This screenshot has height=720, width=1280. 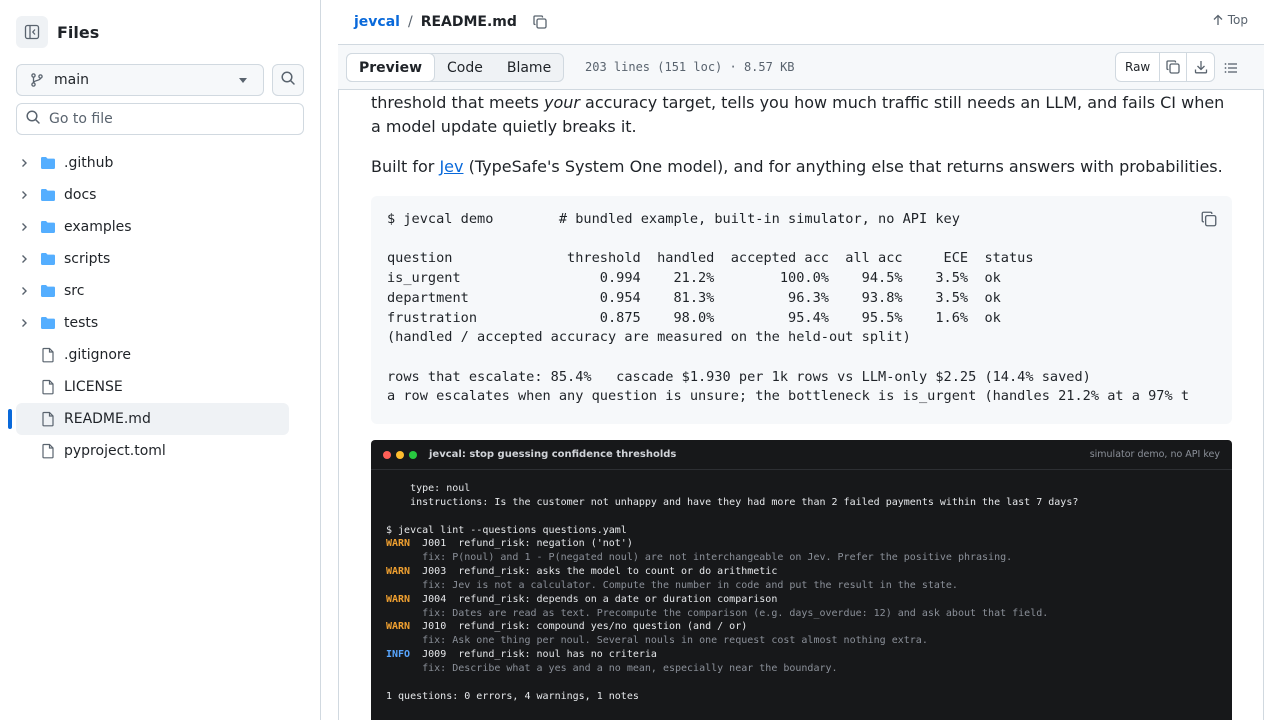 What do you see at coordinates (74, 291) in the screenshot?
I see `tree-item-label: src` at bounding box center [74, 291].